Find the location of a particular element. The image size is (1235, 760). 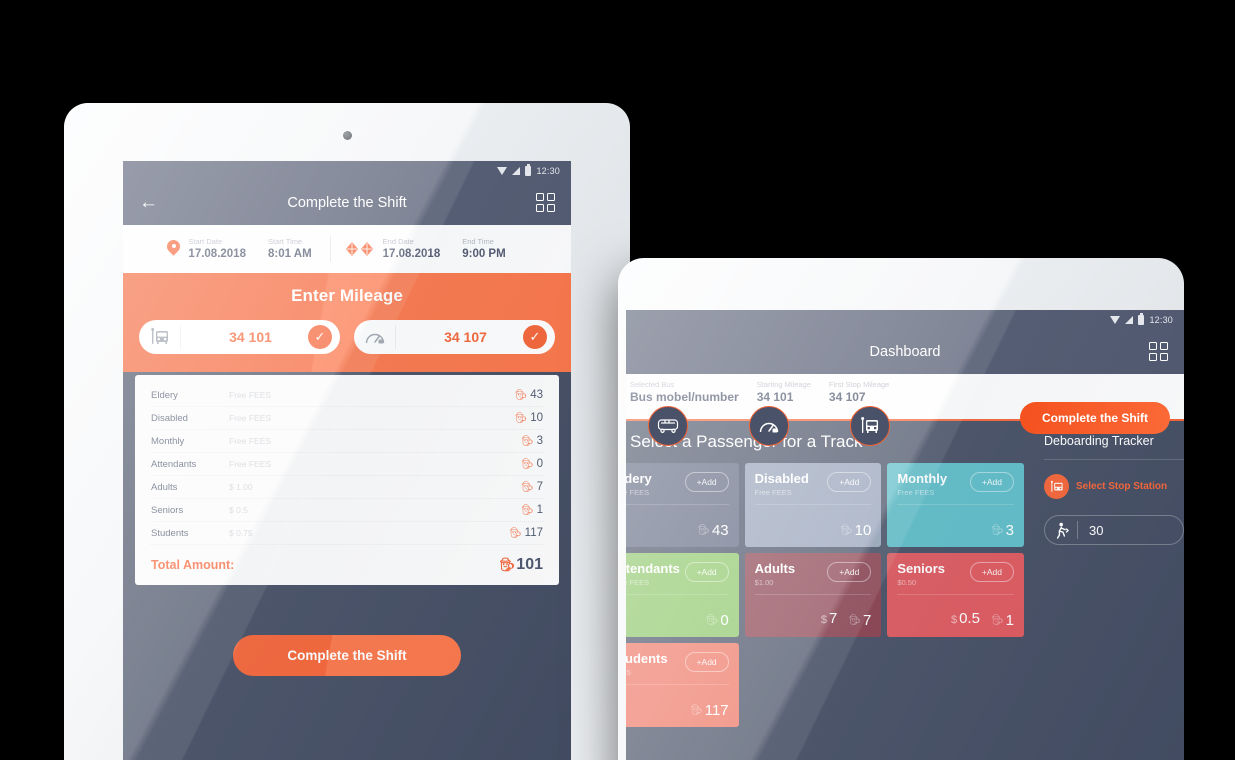

end-mileage-input: 34 107 ✓ is located at coordinates (454, 337).